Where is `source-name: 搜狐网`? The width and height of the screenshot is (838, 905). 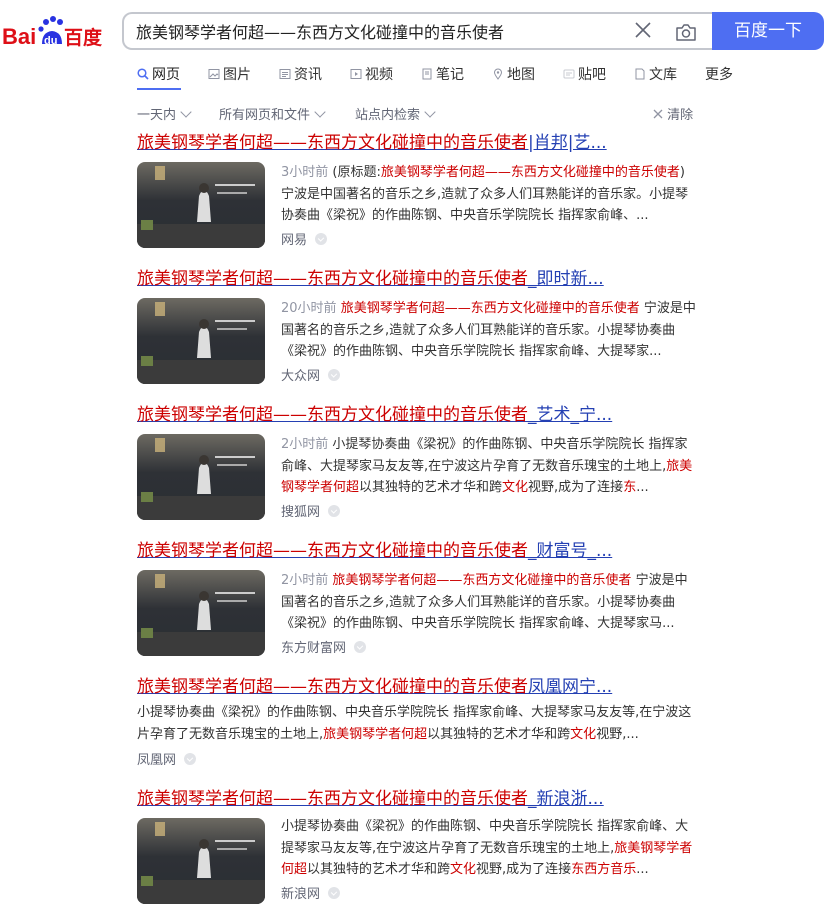 source-name: 搜狐网 is located at coordinates (301, 512).